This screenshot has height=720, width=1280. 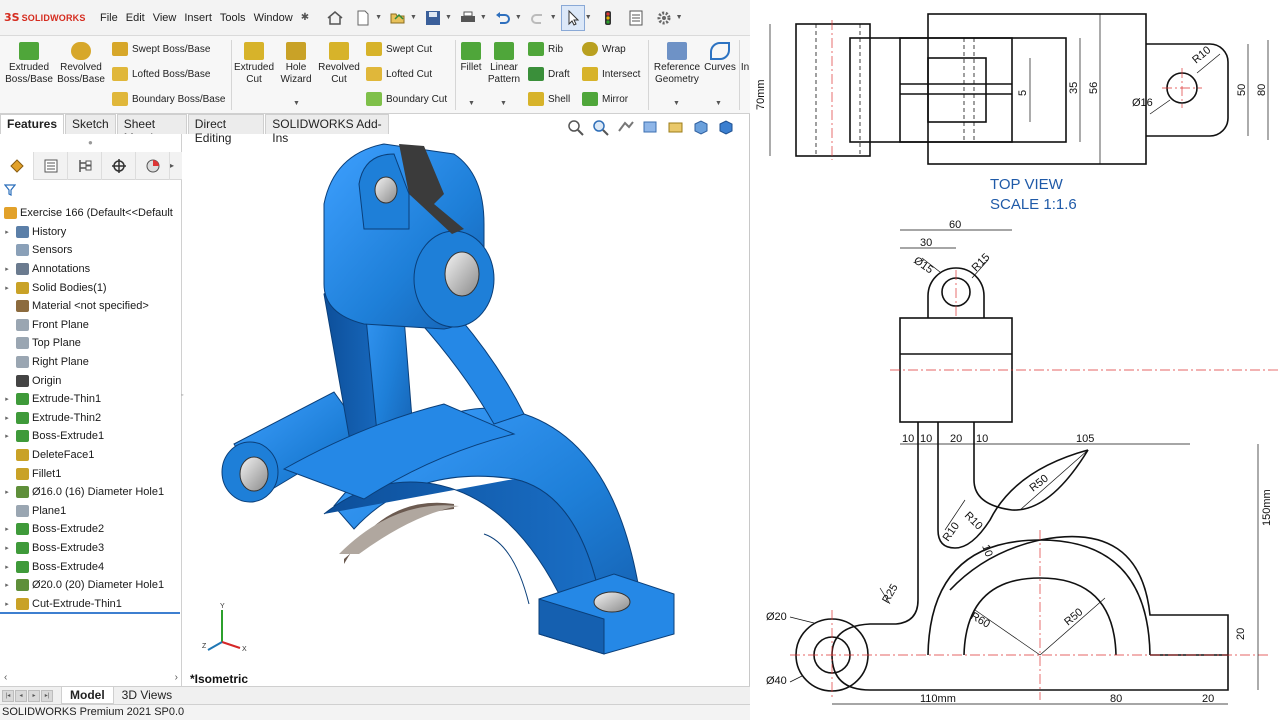 I want to click on menu-view: View, so click(x=165, y=18).